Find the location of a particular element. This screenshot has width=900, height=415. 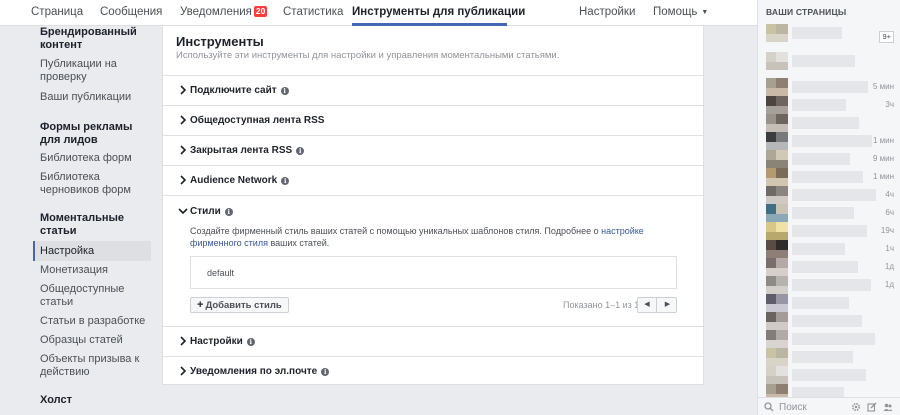

pagination-controls: ◀ ▶ is located at coordinates (657, 305).